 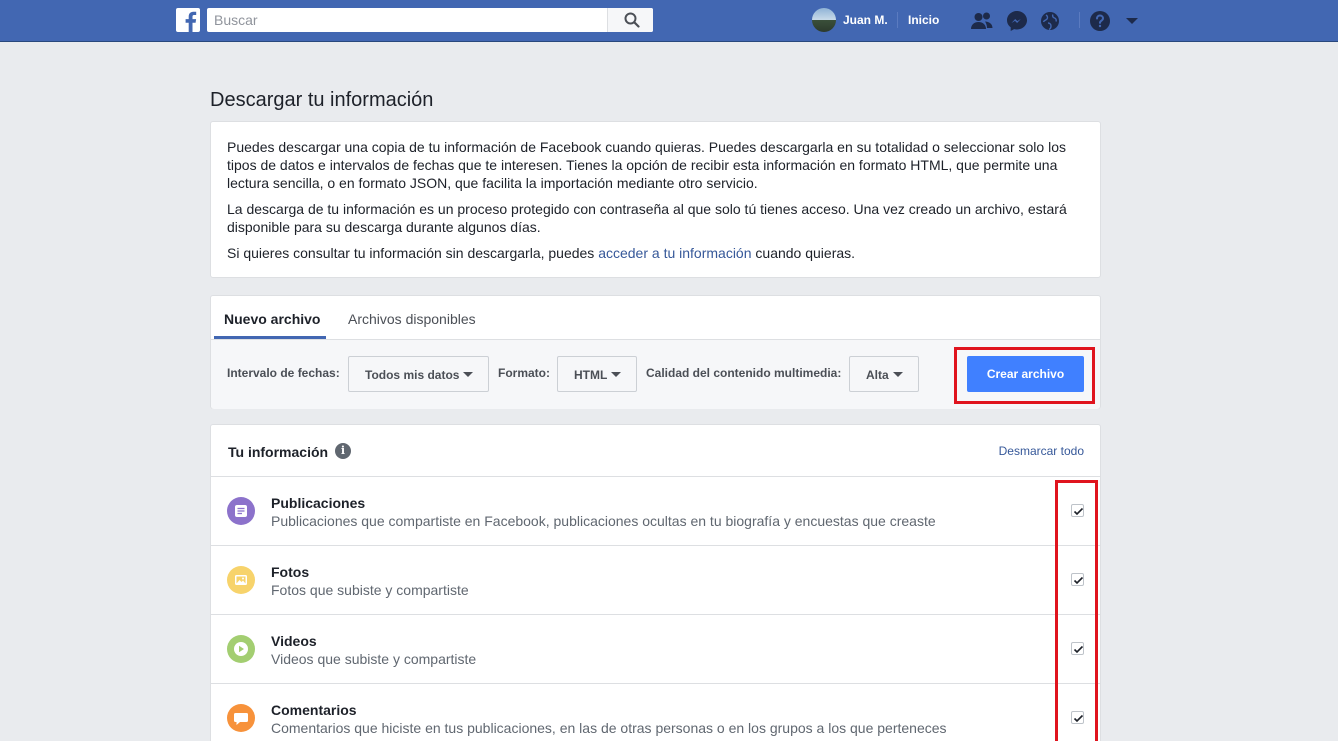 I want to click on item-title: Comentarios, so click(x=314, y=710).